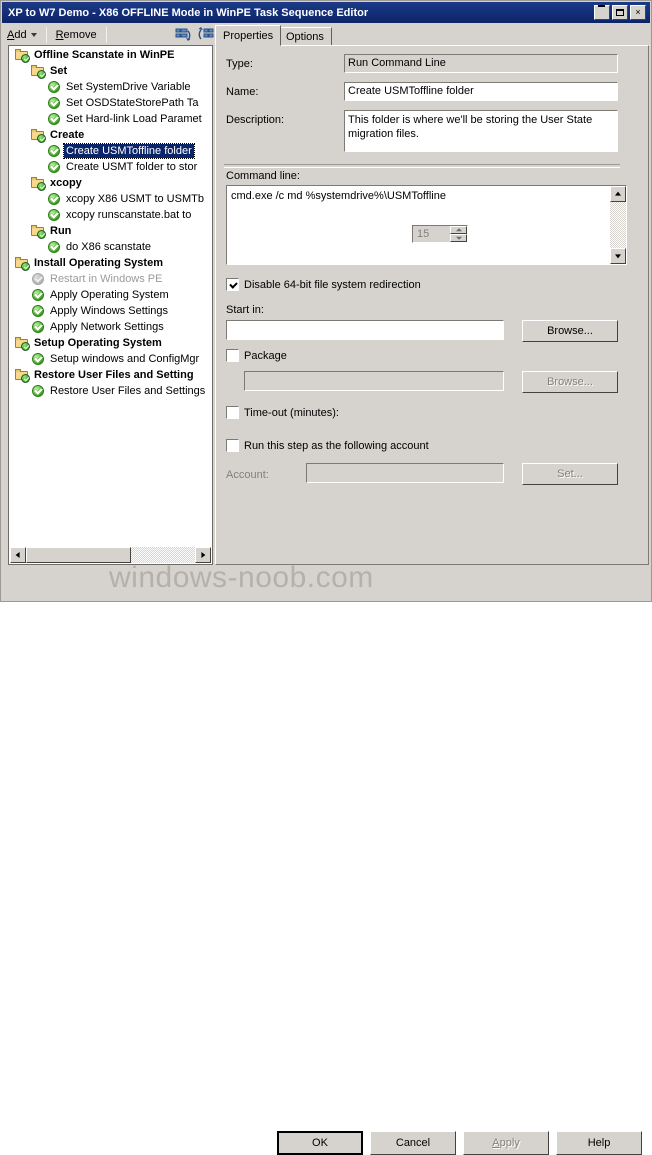  I want to click on timeout-checkbox-row: Time-out (minutes):, so click(282, 412).